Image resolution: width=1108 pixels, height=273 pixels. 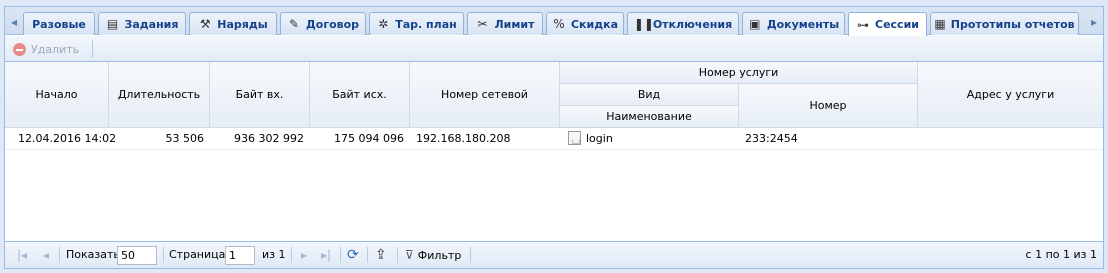 What do you see at coordinates (137, 255) in the screenshot?
I see `page-size-input: 50` at bounding box center [137, 255].